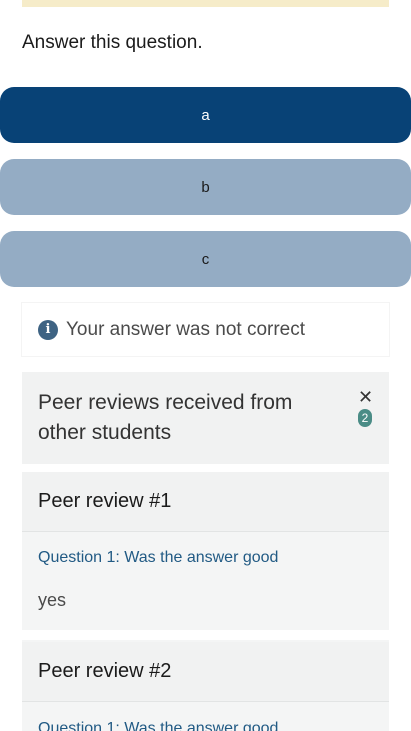 This screenshot has height=731, width=411. Describe the element at coordinates (158, 557) in the screenshot. I see `peer-review-1-question: Question 1: Was the answer good` at that location.